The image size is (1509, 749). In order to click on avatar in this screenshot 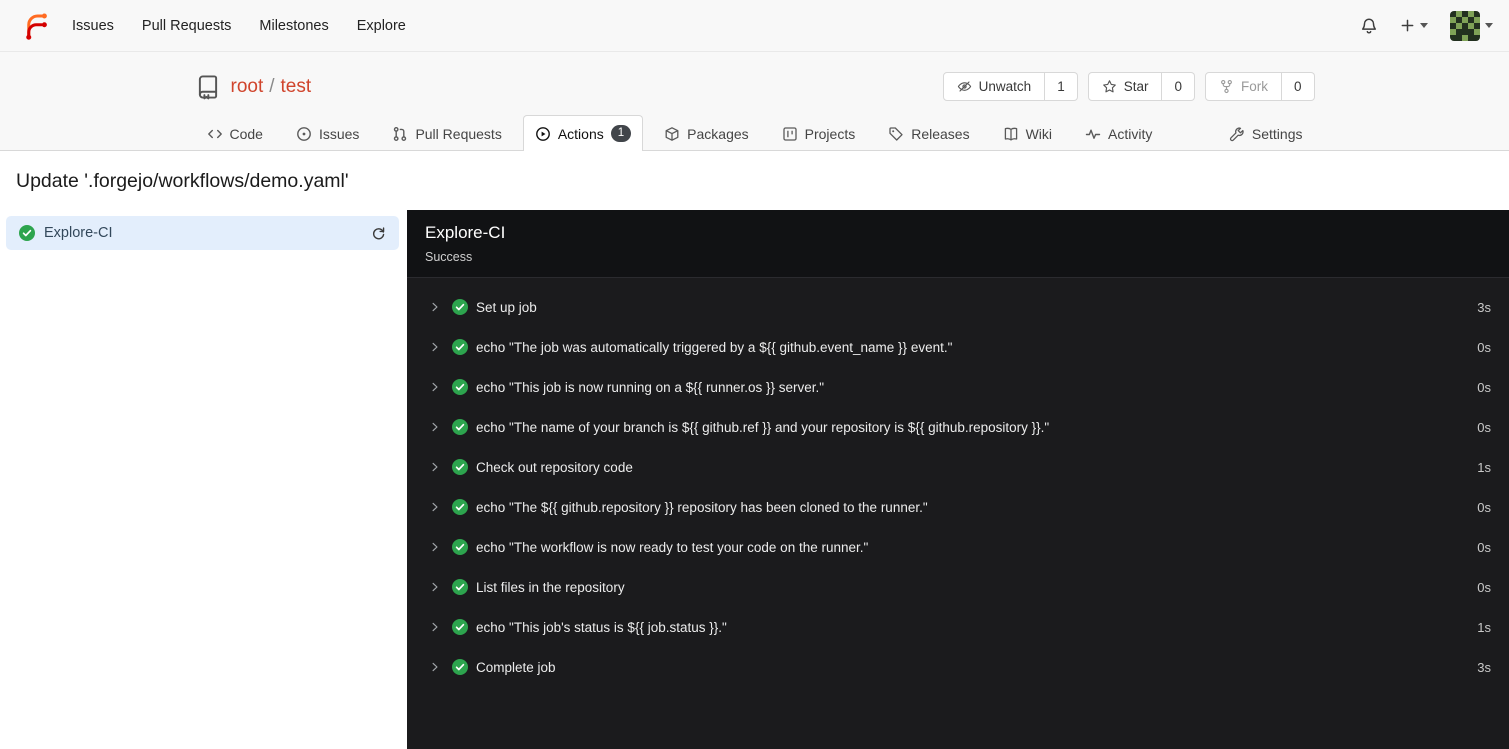, I will do `click(1465, 25)`.